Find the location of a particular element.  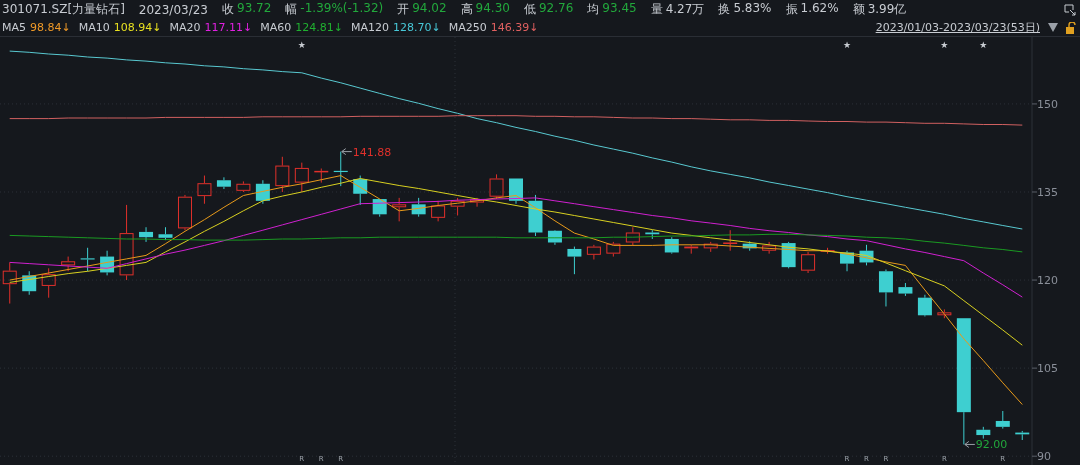

date-range-link: 2023/01/03-2023/03/23(53日) is located at coordinates (957, 27).